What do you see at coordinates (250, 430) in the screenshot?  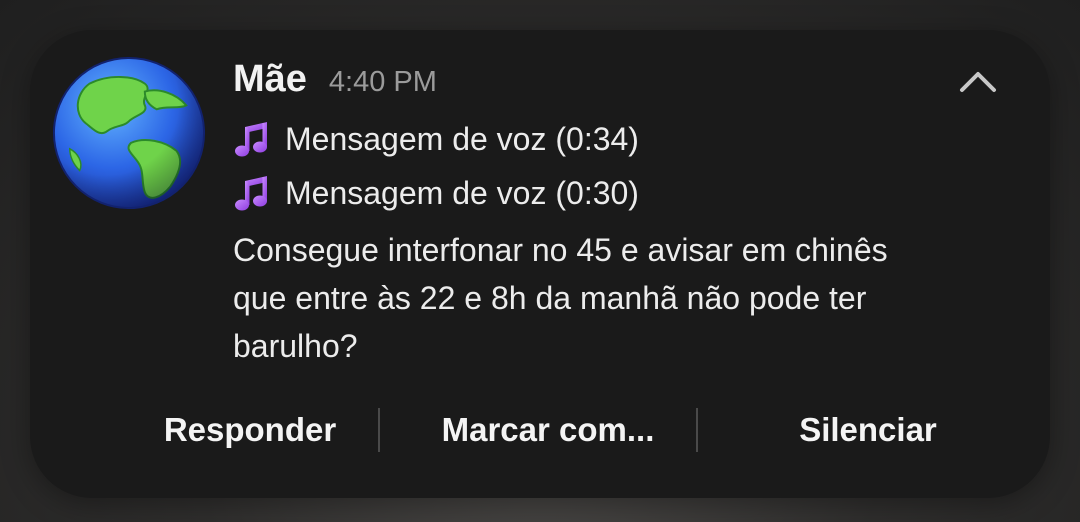 I see `reply-button: Responder` at bounding box center [250, 430].